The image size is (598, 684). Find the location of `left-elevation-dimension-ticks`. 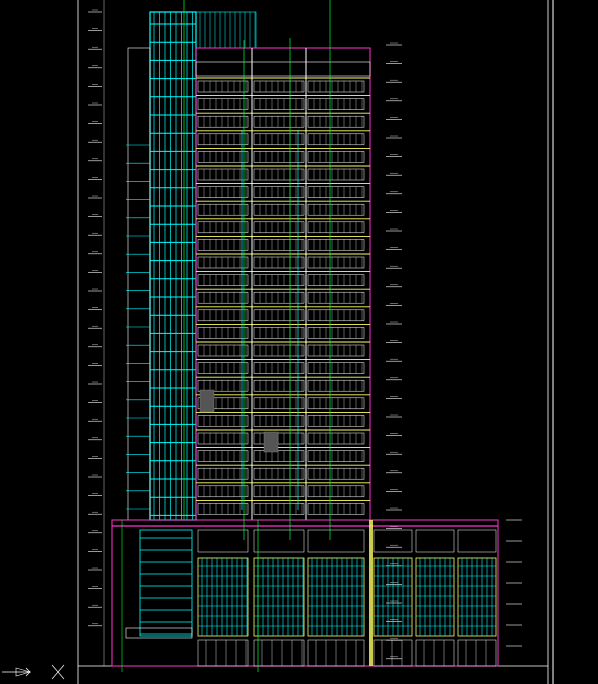

left-elevation-dimension-ticks is located at coordinates (96, 333).